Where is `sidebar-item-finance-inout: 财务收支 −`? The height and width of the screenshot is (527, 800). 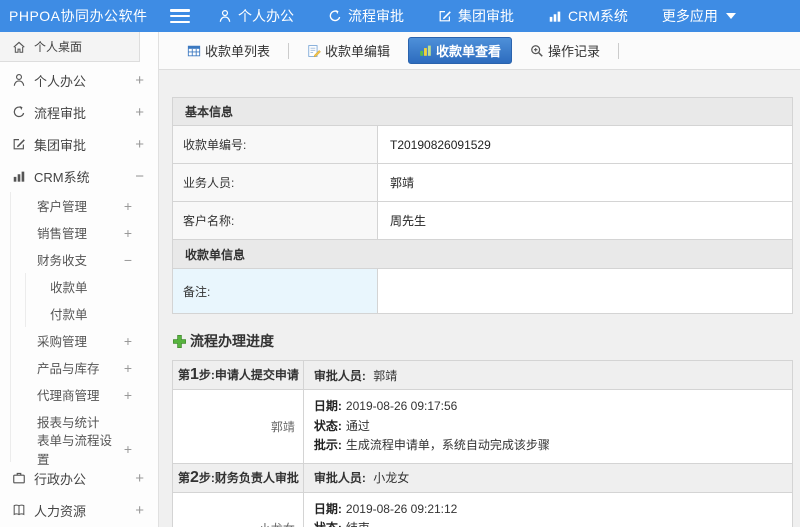 sidebar-item-finance-inout: 财务收支 − is located at coordinates (84, 259).